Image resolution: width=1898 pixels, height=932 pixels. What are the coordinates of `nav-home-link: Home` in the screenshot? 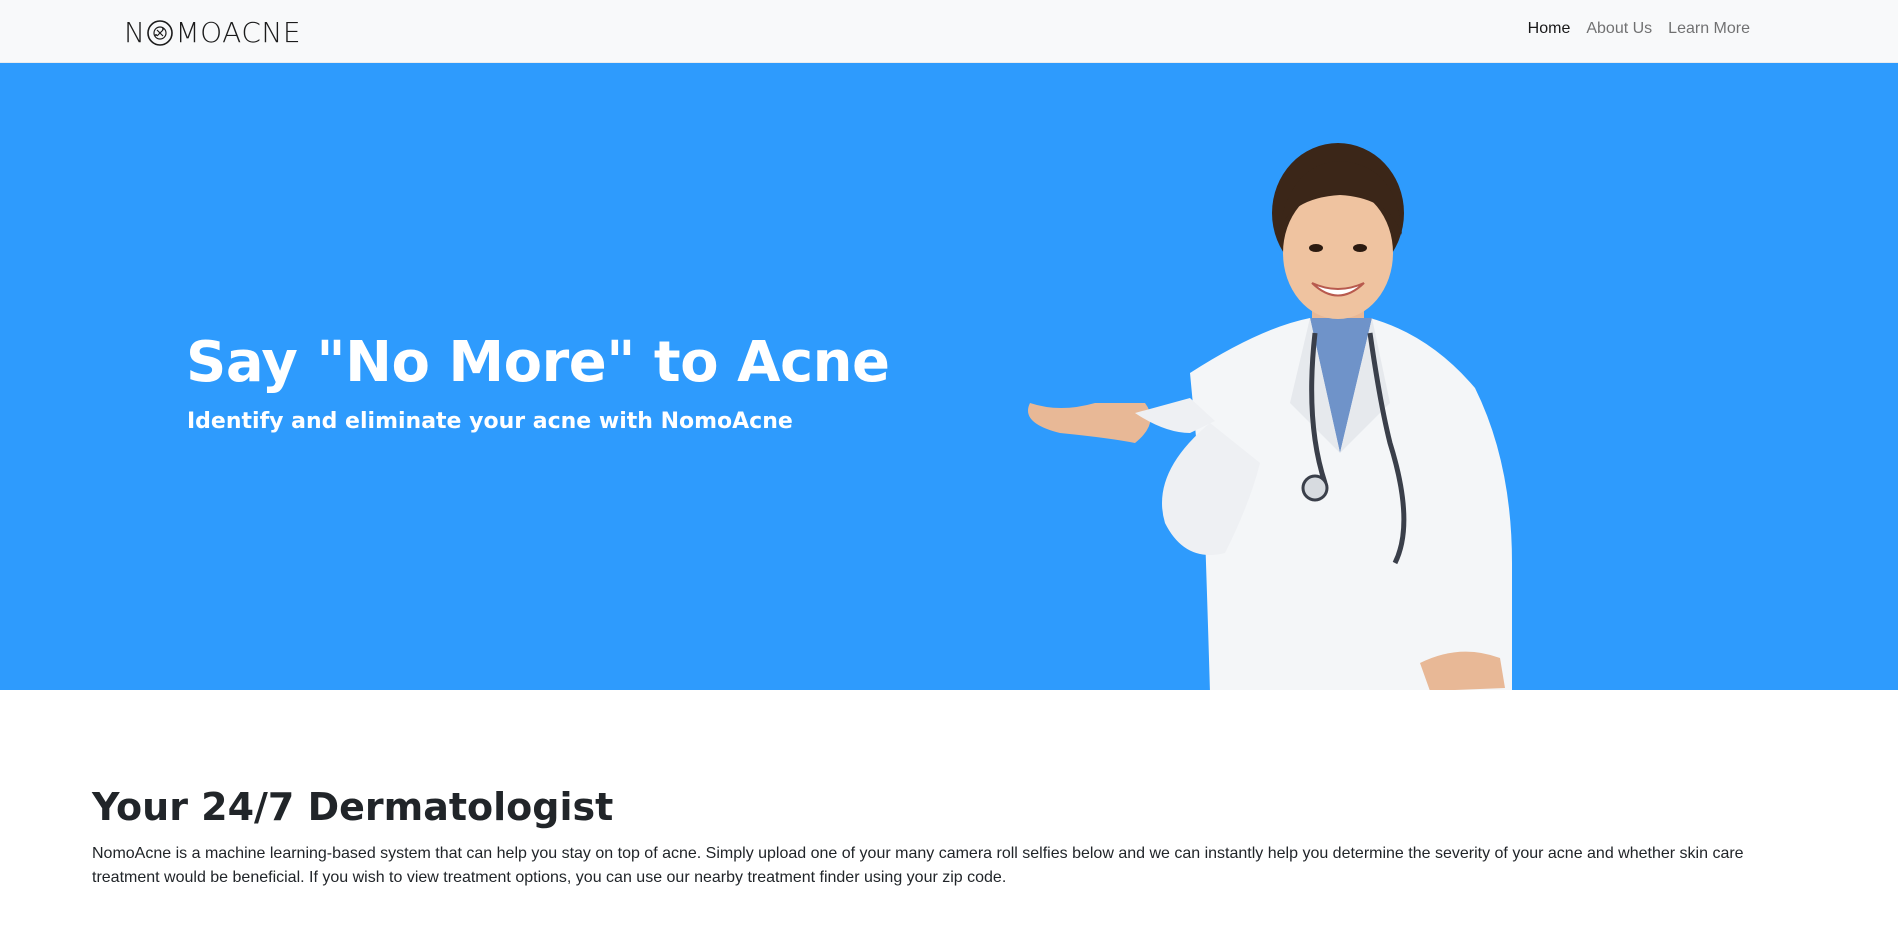 It's located at (1549, 29).